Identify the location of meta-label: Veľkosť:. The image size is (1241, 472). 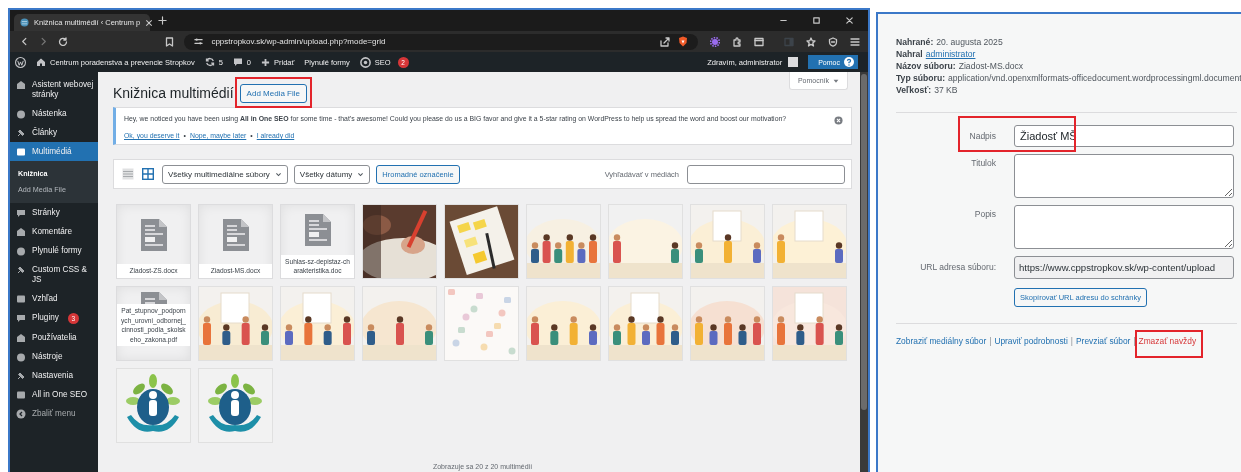
(914, 90).